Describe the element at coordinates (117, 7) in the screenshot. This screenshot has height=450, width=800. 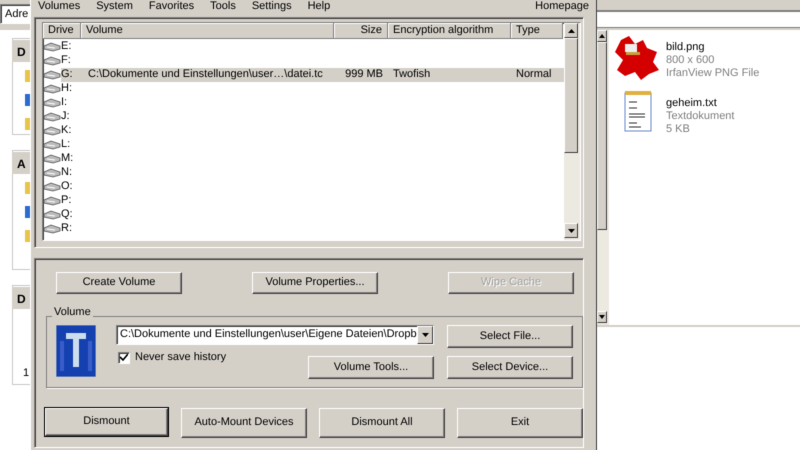
I see `menu-item: System` at that location.